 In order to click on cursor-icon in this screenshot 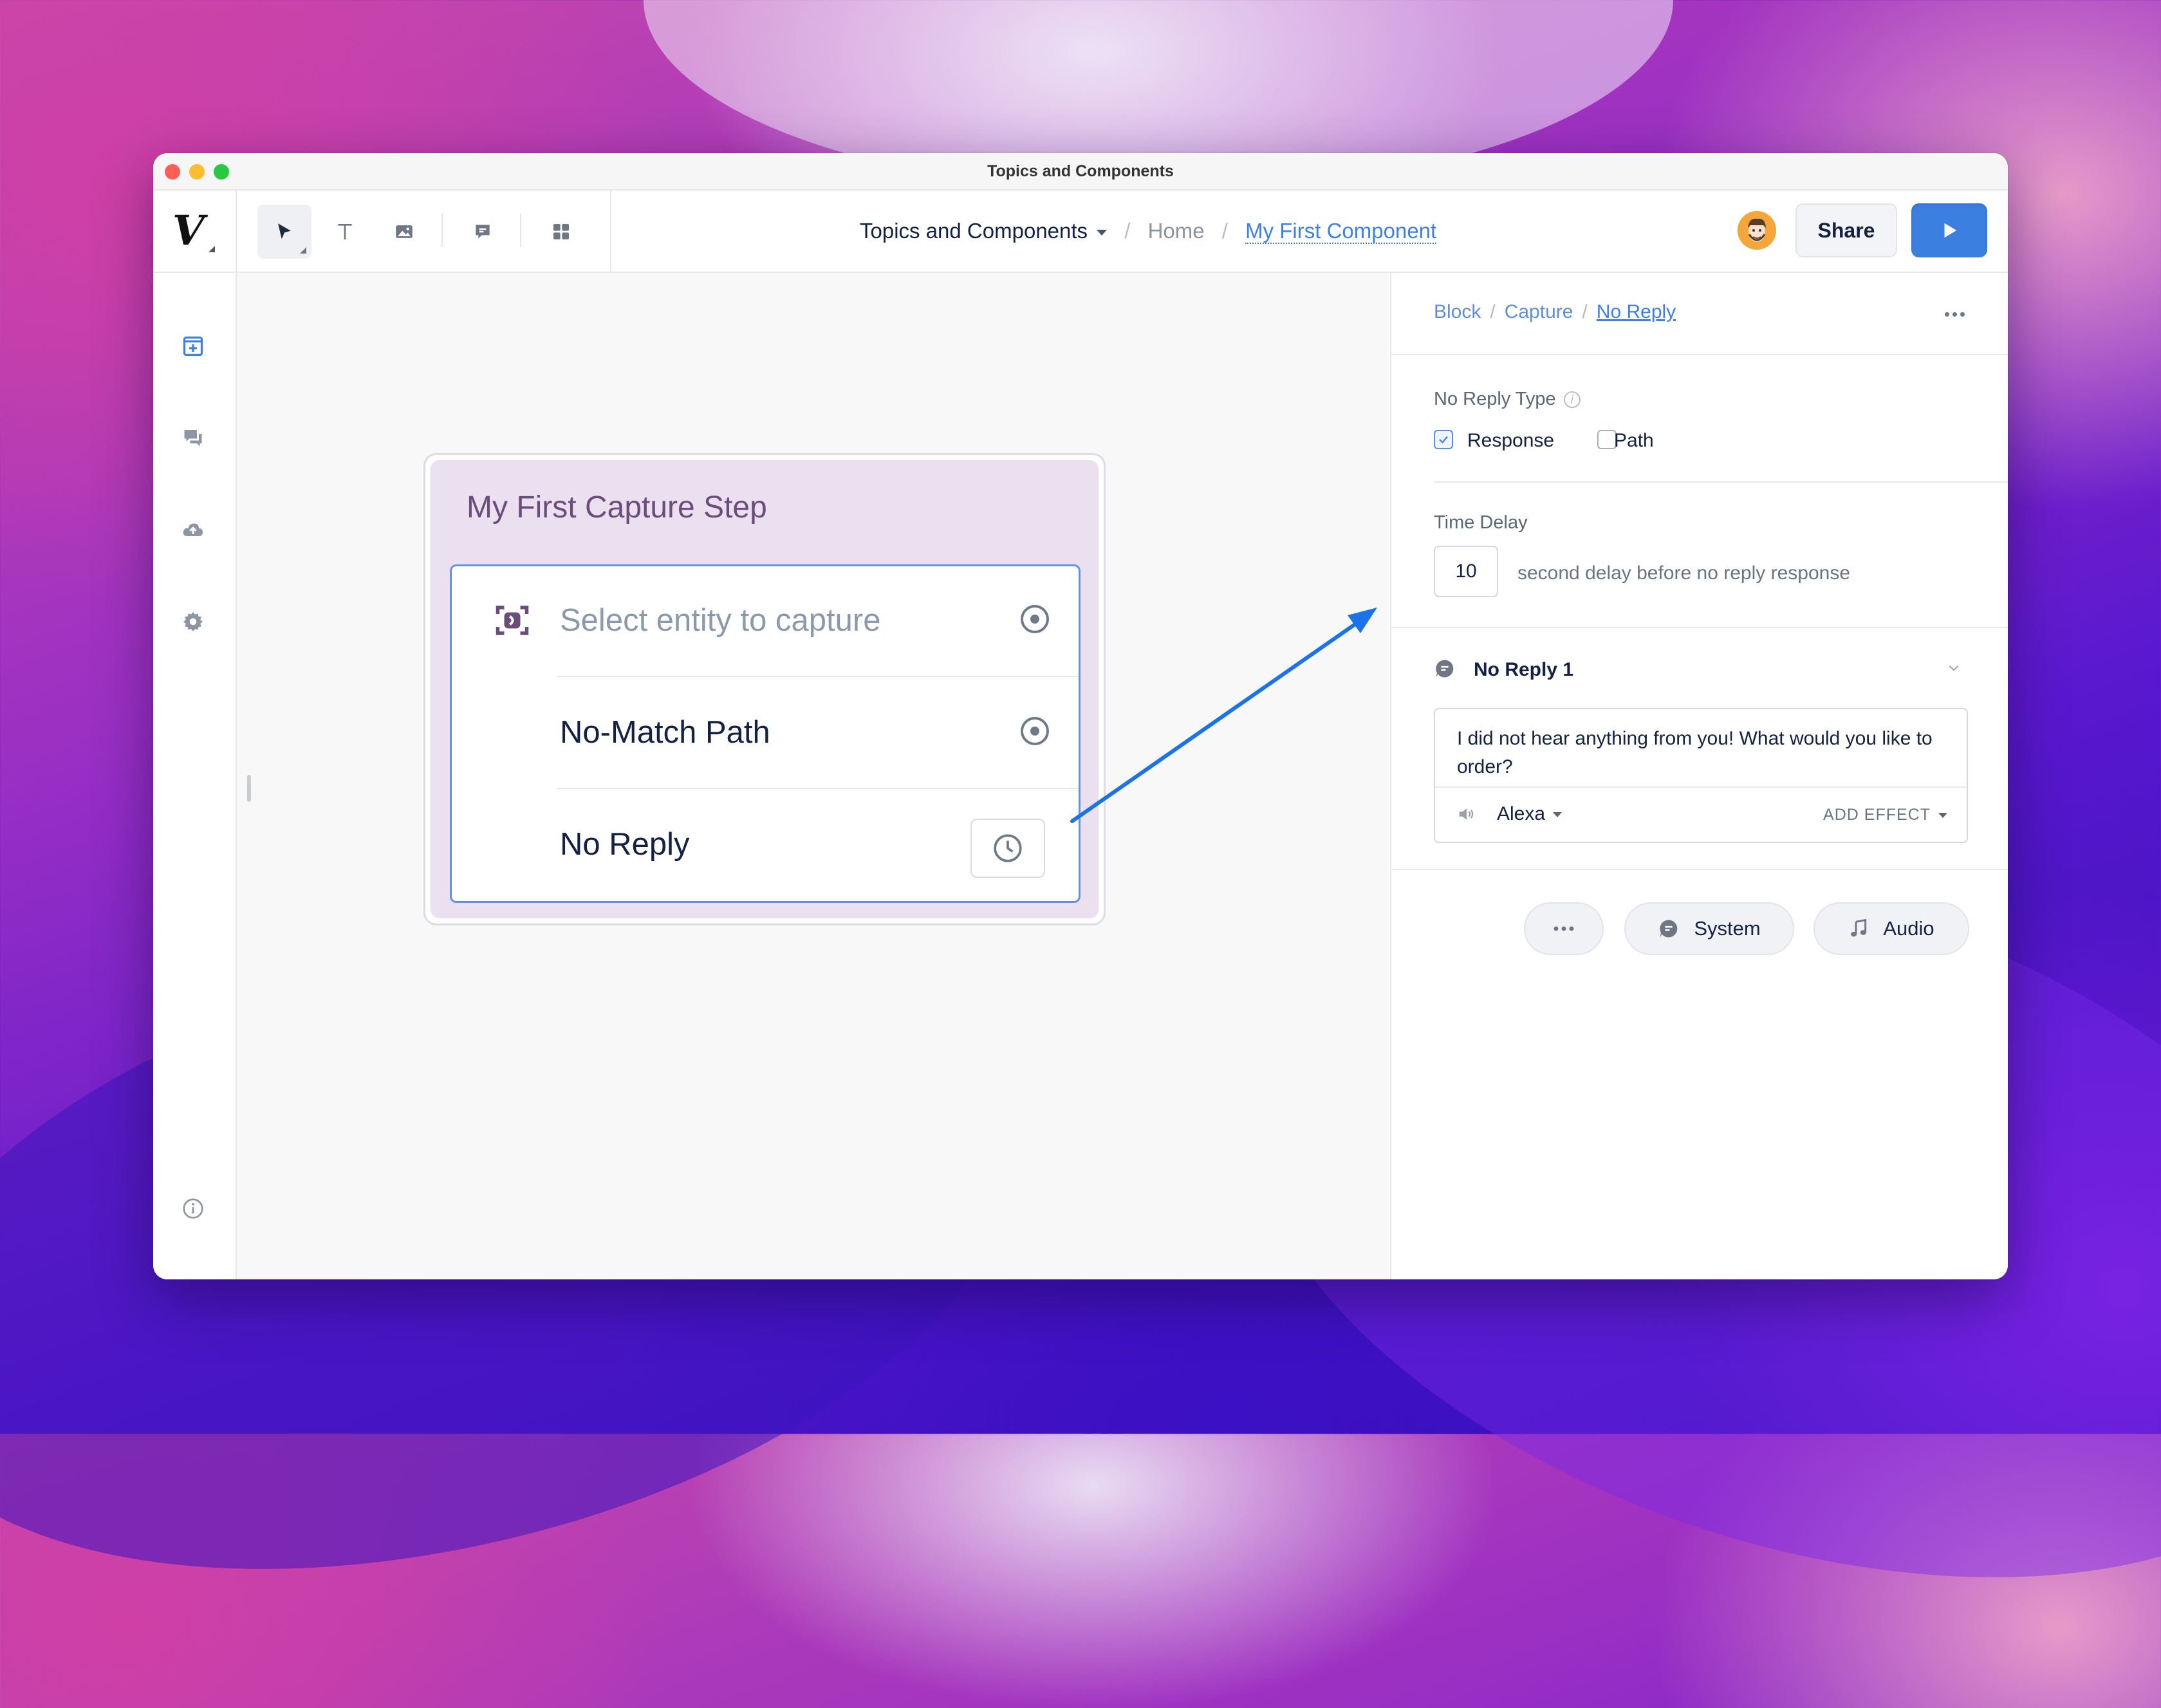, I will do `click(284, 231)`.